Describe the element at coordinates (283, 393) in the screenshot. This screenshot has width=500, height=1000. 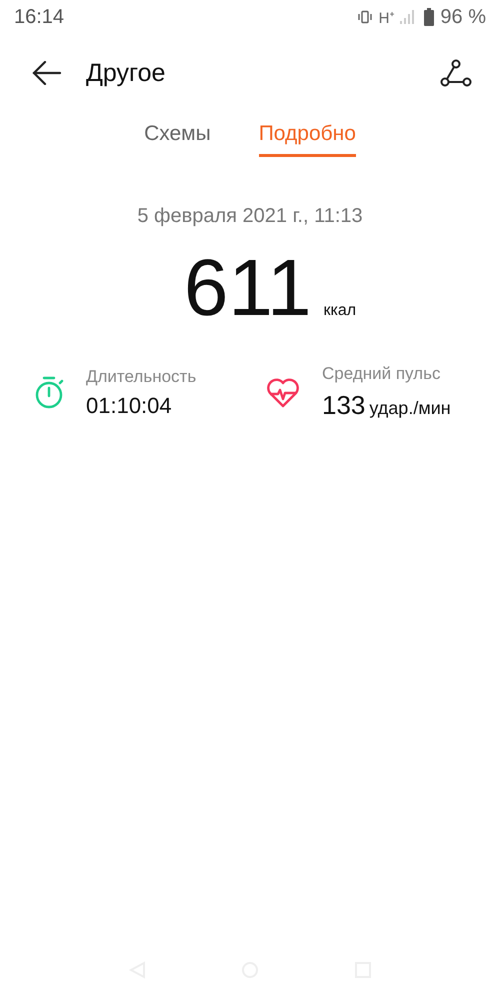
I see `heart-pulse-icon` at that location.